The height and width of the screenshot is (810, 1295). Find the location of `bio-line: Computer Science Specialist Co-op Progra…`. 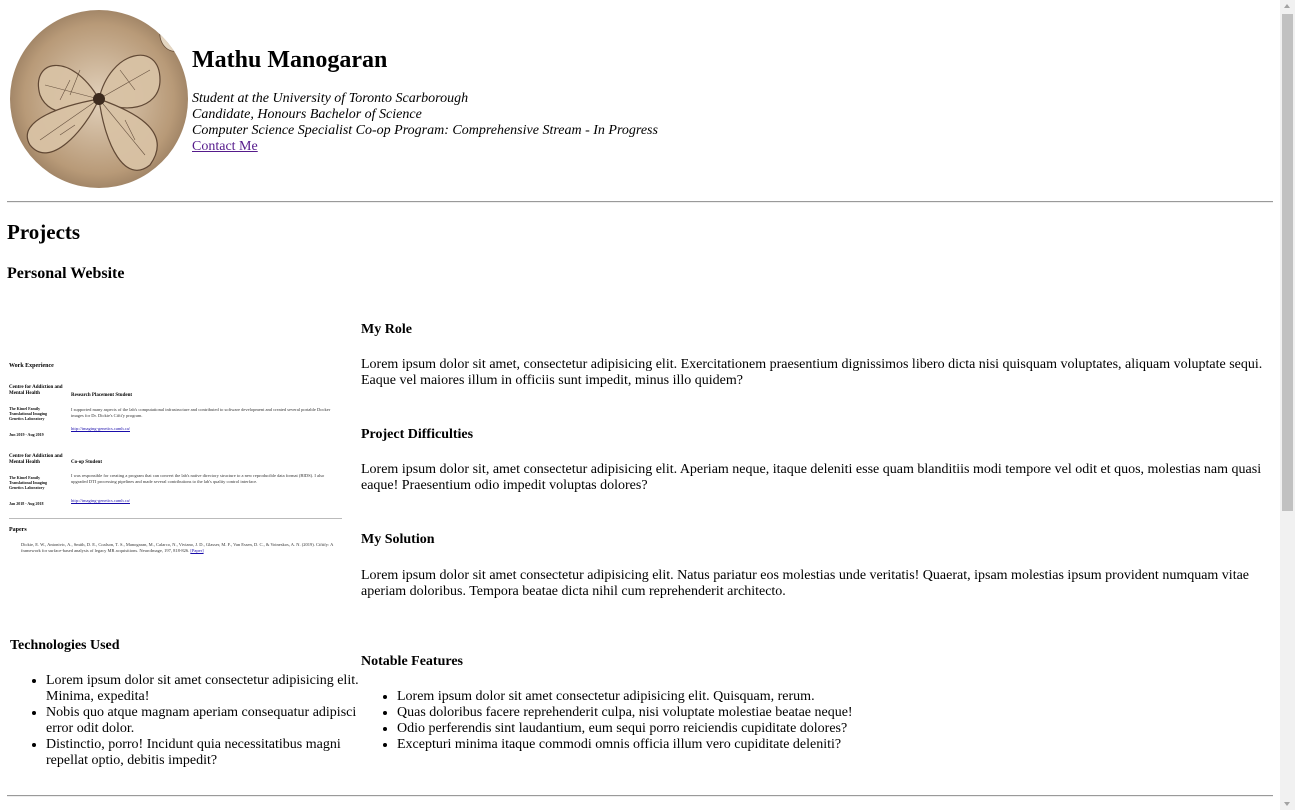

bio-line: Computer Science Specialist Co-op Progra… is located at coordinates (425, 130).